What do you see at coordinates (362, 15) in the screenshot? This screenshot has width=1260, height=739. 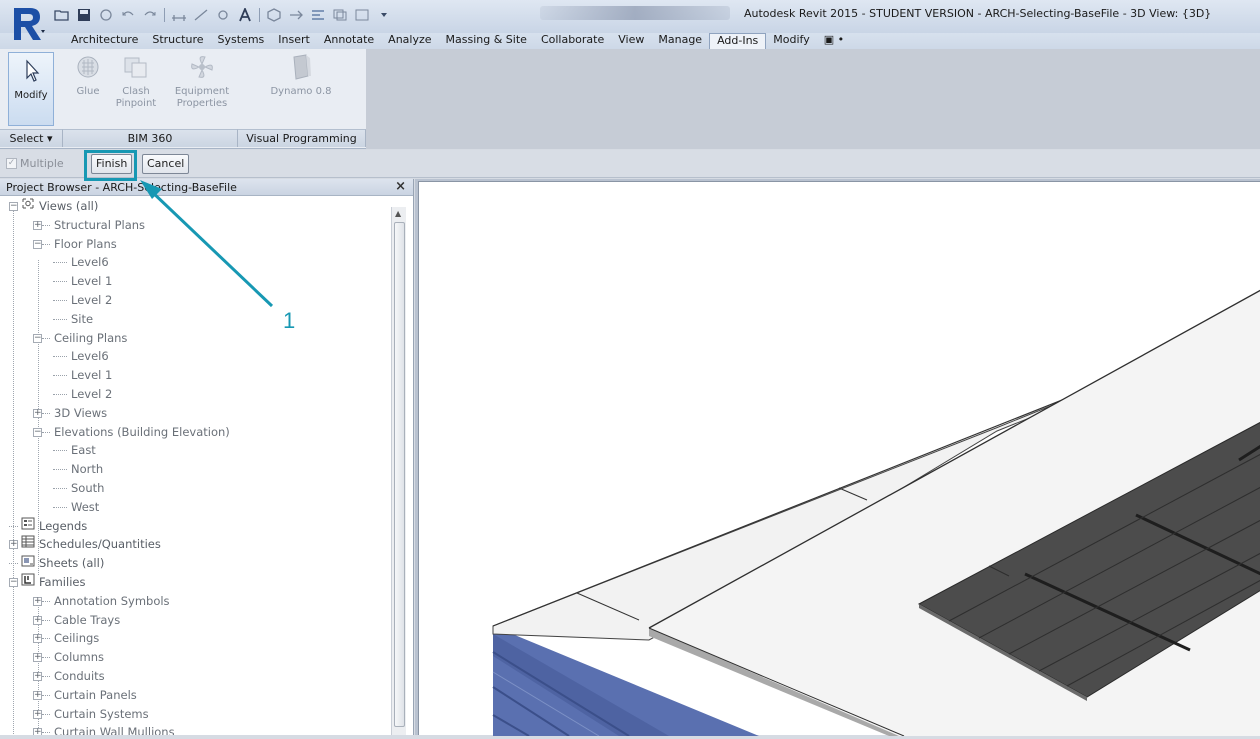 I see `switch-windows-icon` at bounding box center [362, 15].